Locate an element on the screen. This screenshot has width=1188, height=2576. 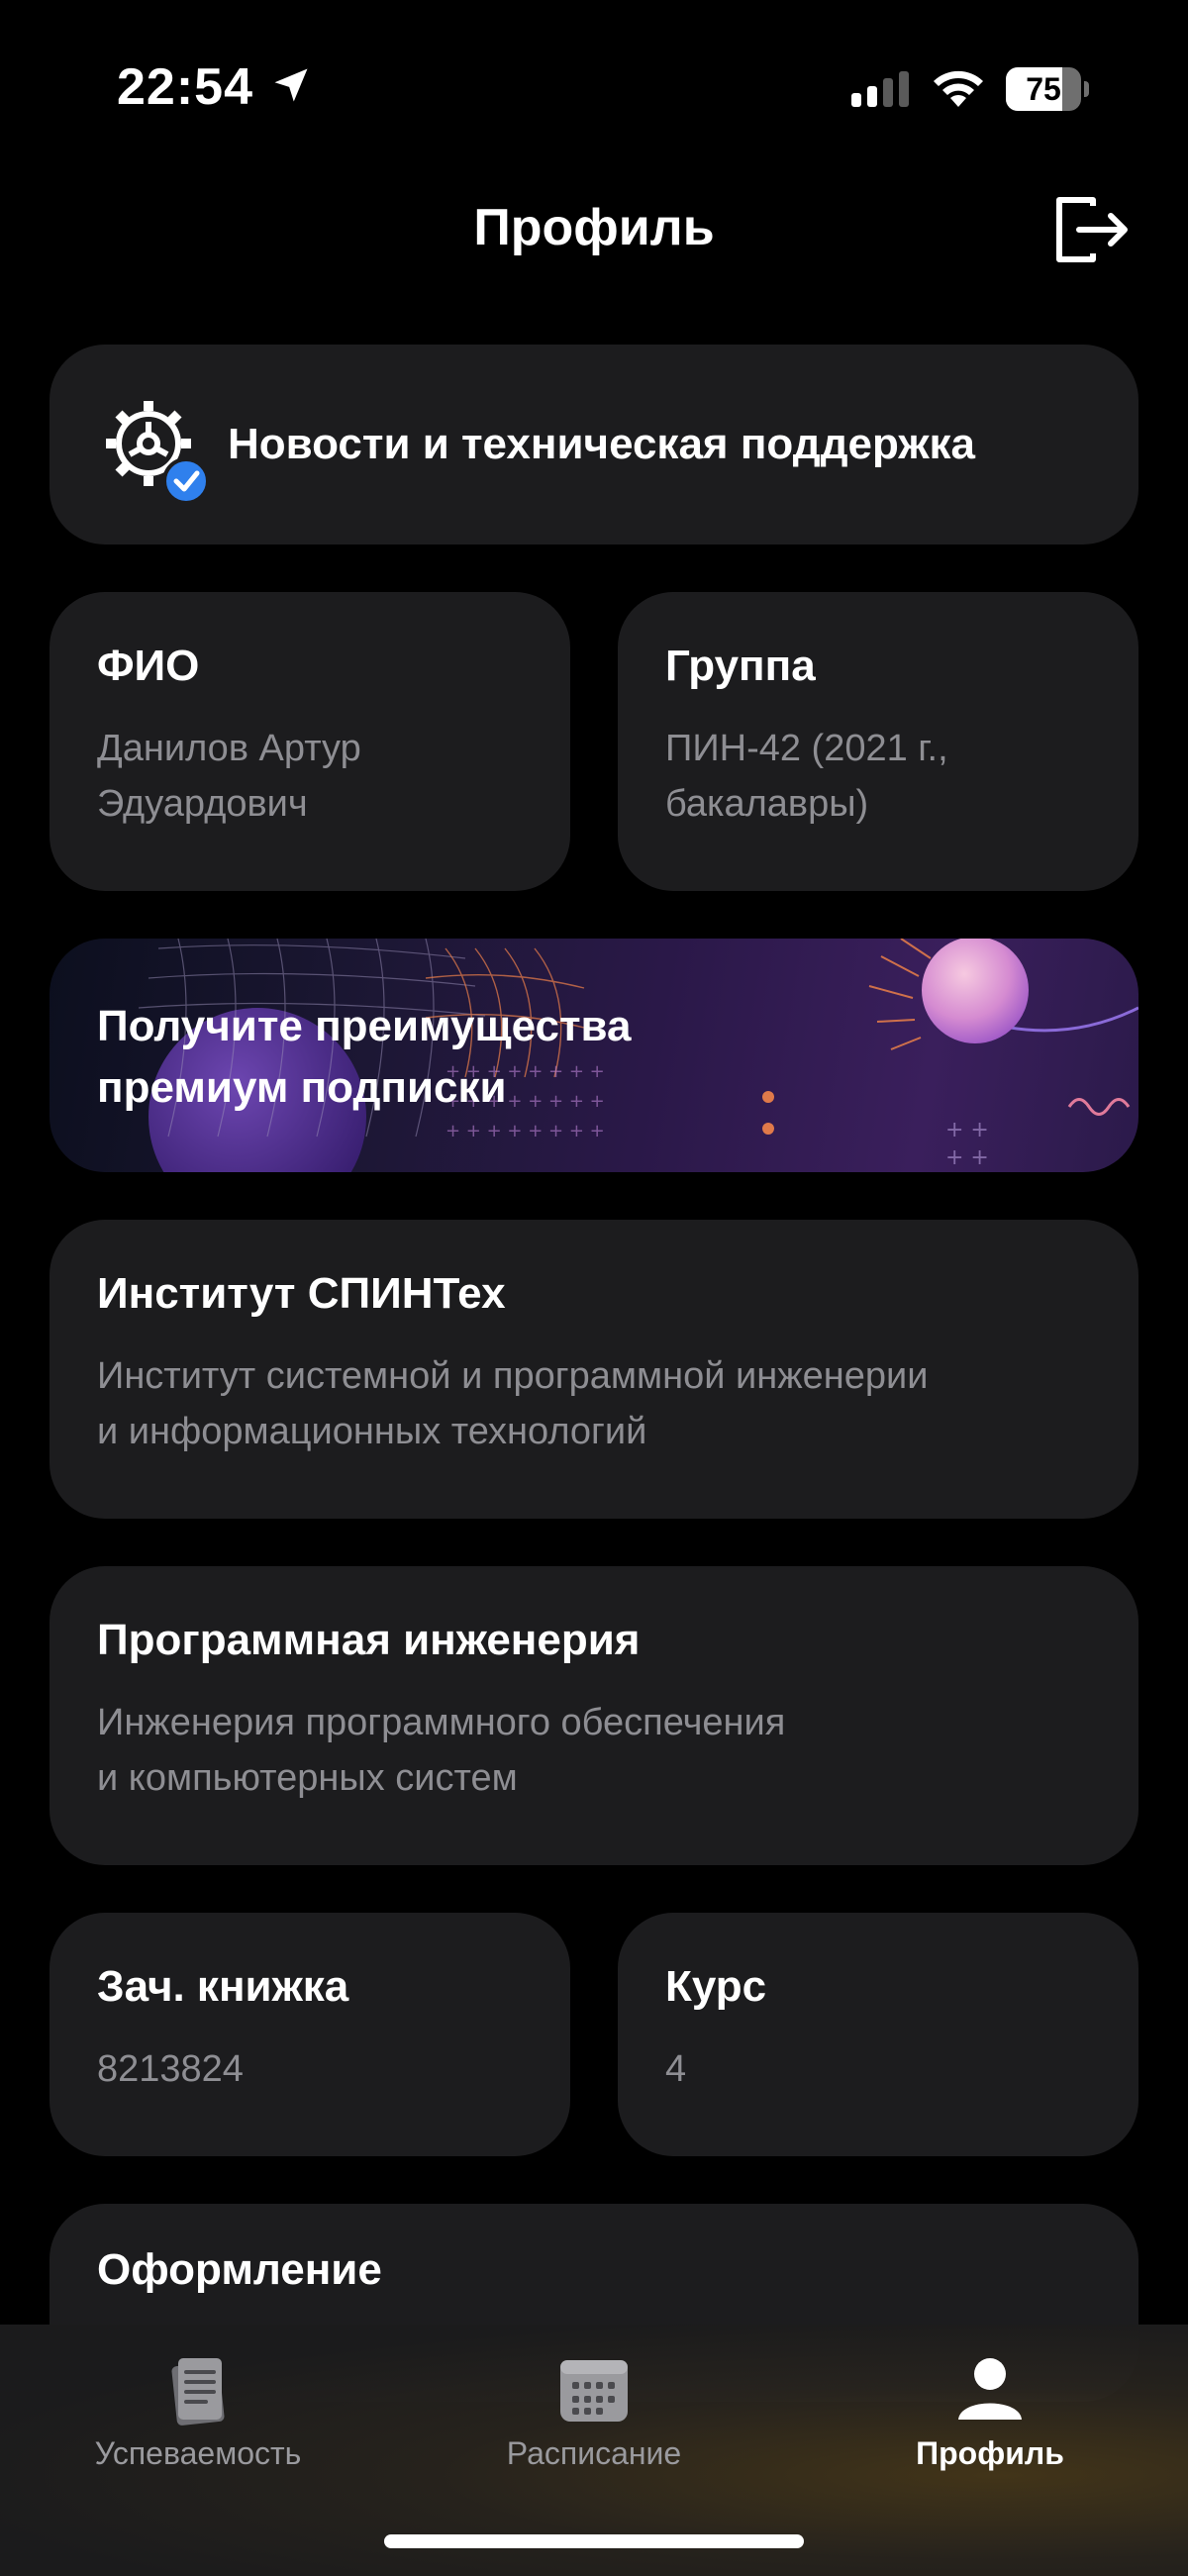
tab-gradebook: Успеваемость is located at coordinates (198, 2424).